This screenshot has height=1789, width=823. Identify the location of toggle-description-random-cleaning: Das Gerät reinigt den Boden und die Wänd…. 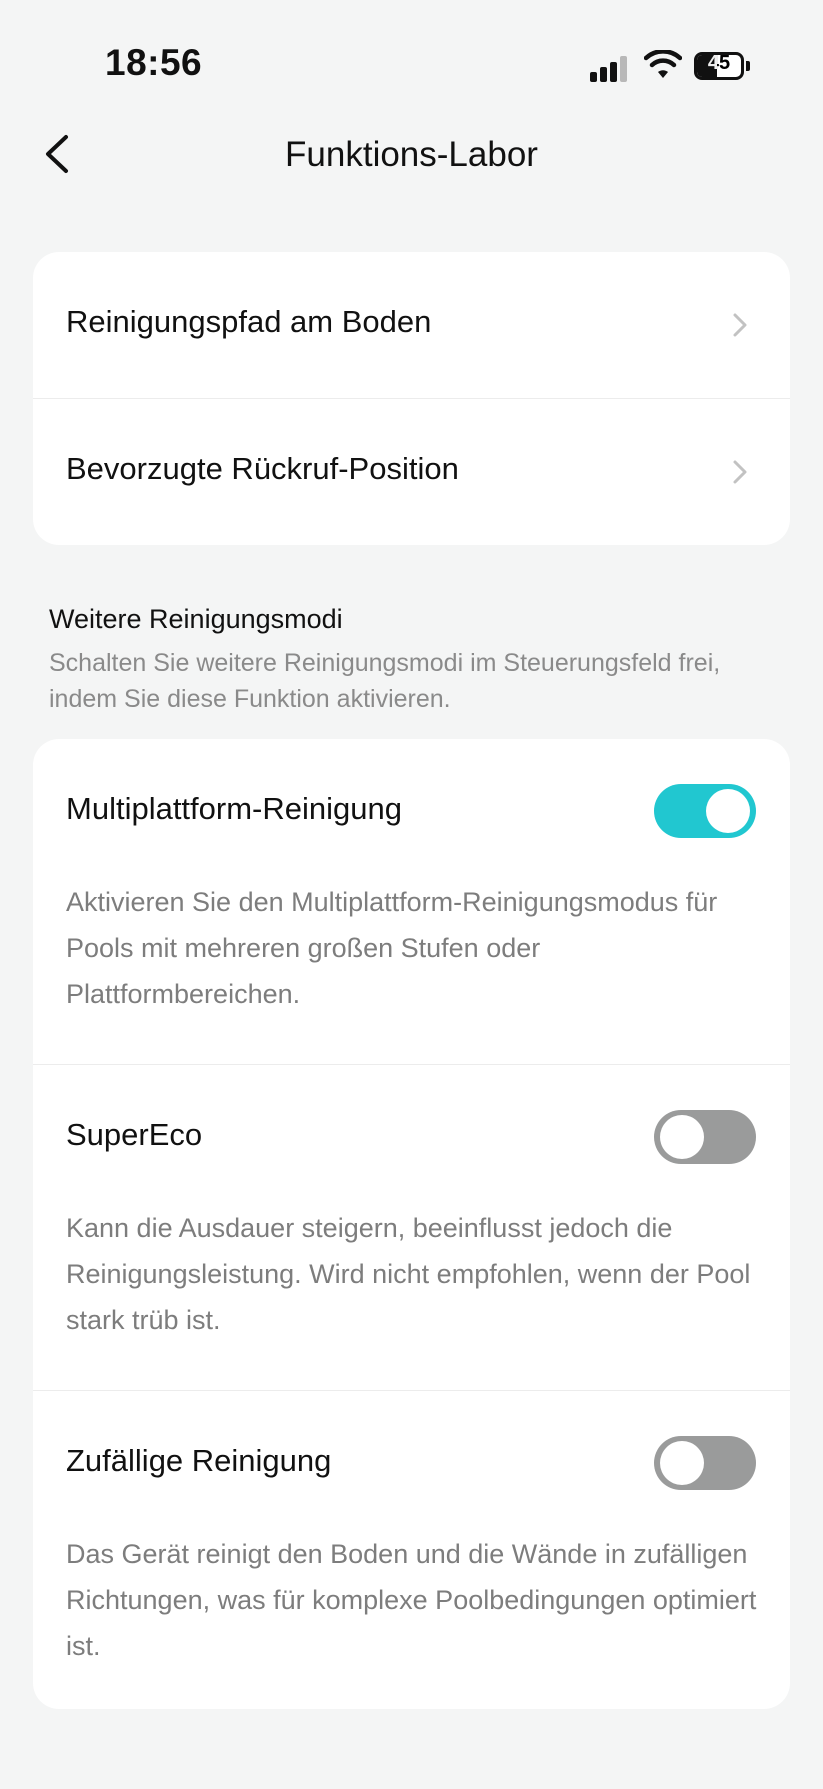
(411, 1600).